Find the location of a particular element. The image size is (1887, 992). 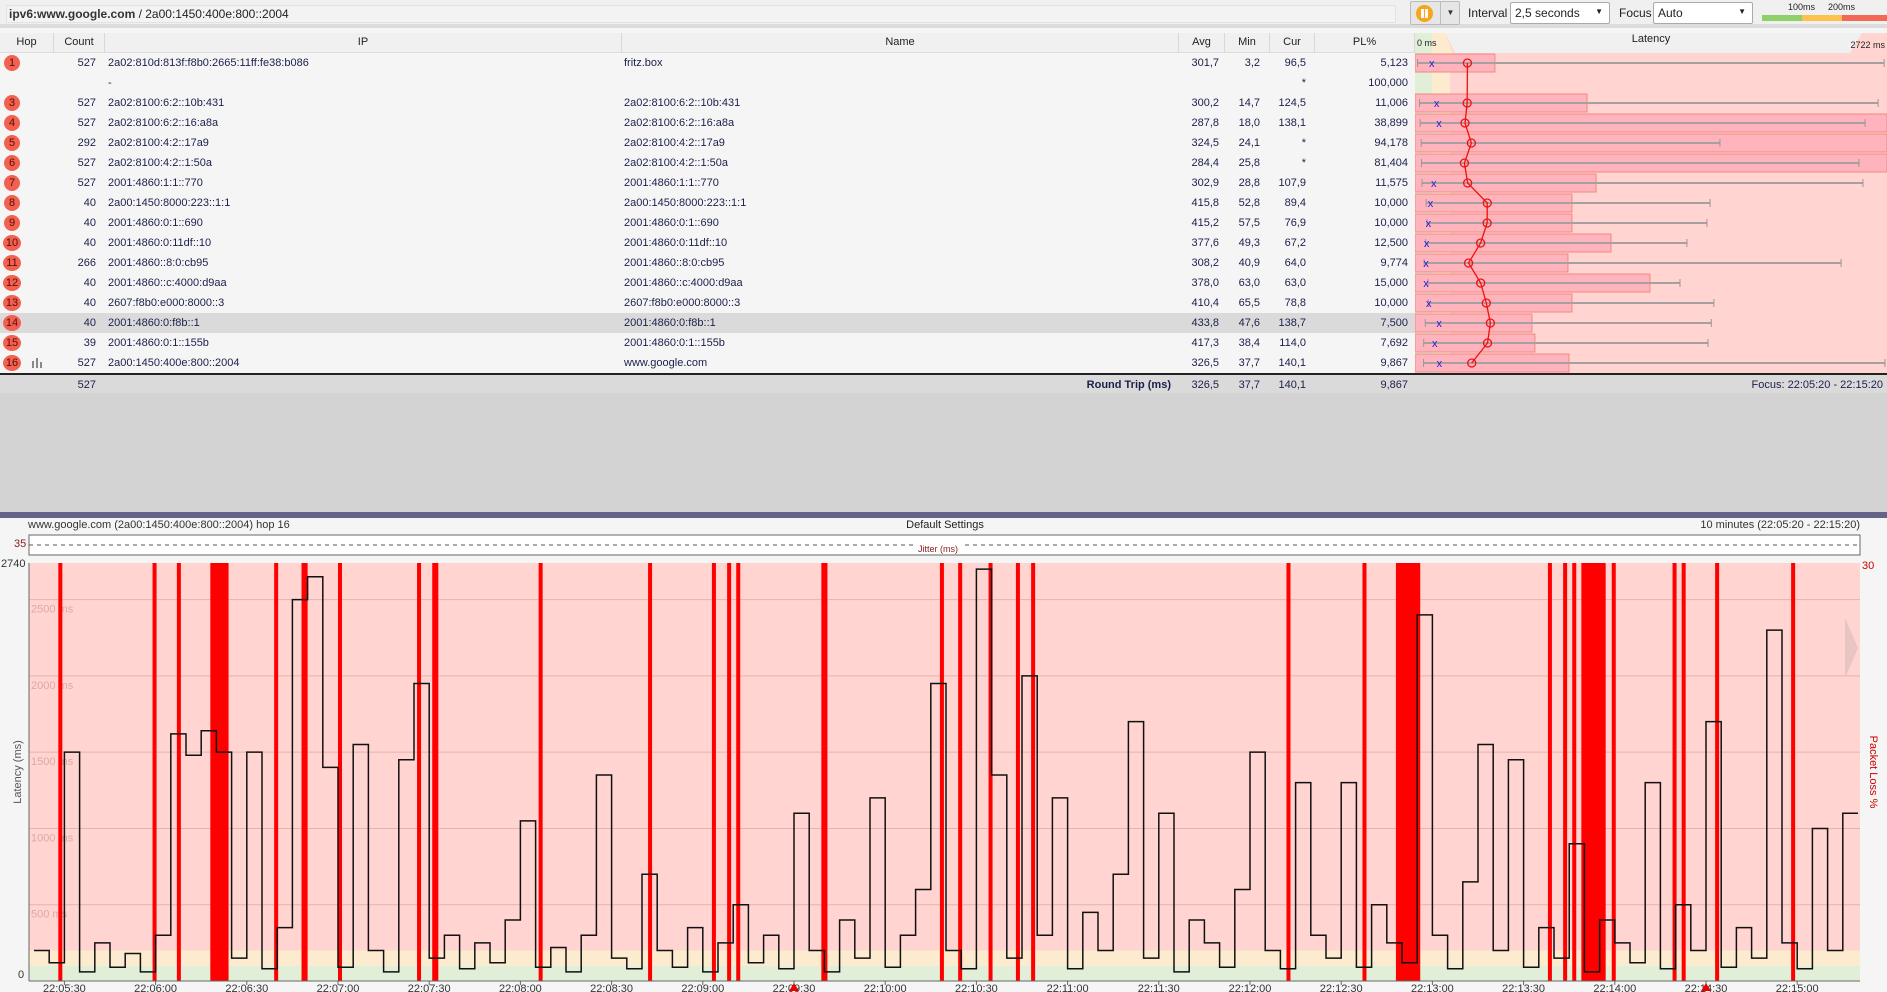

cell-name: fritz.box is located at coordinates (643, 63).